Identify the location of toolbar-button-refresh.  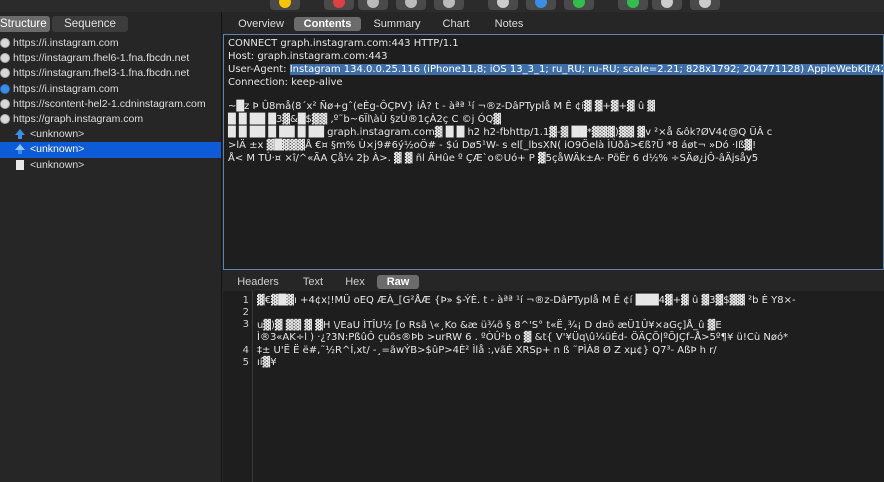
(541, 5).